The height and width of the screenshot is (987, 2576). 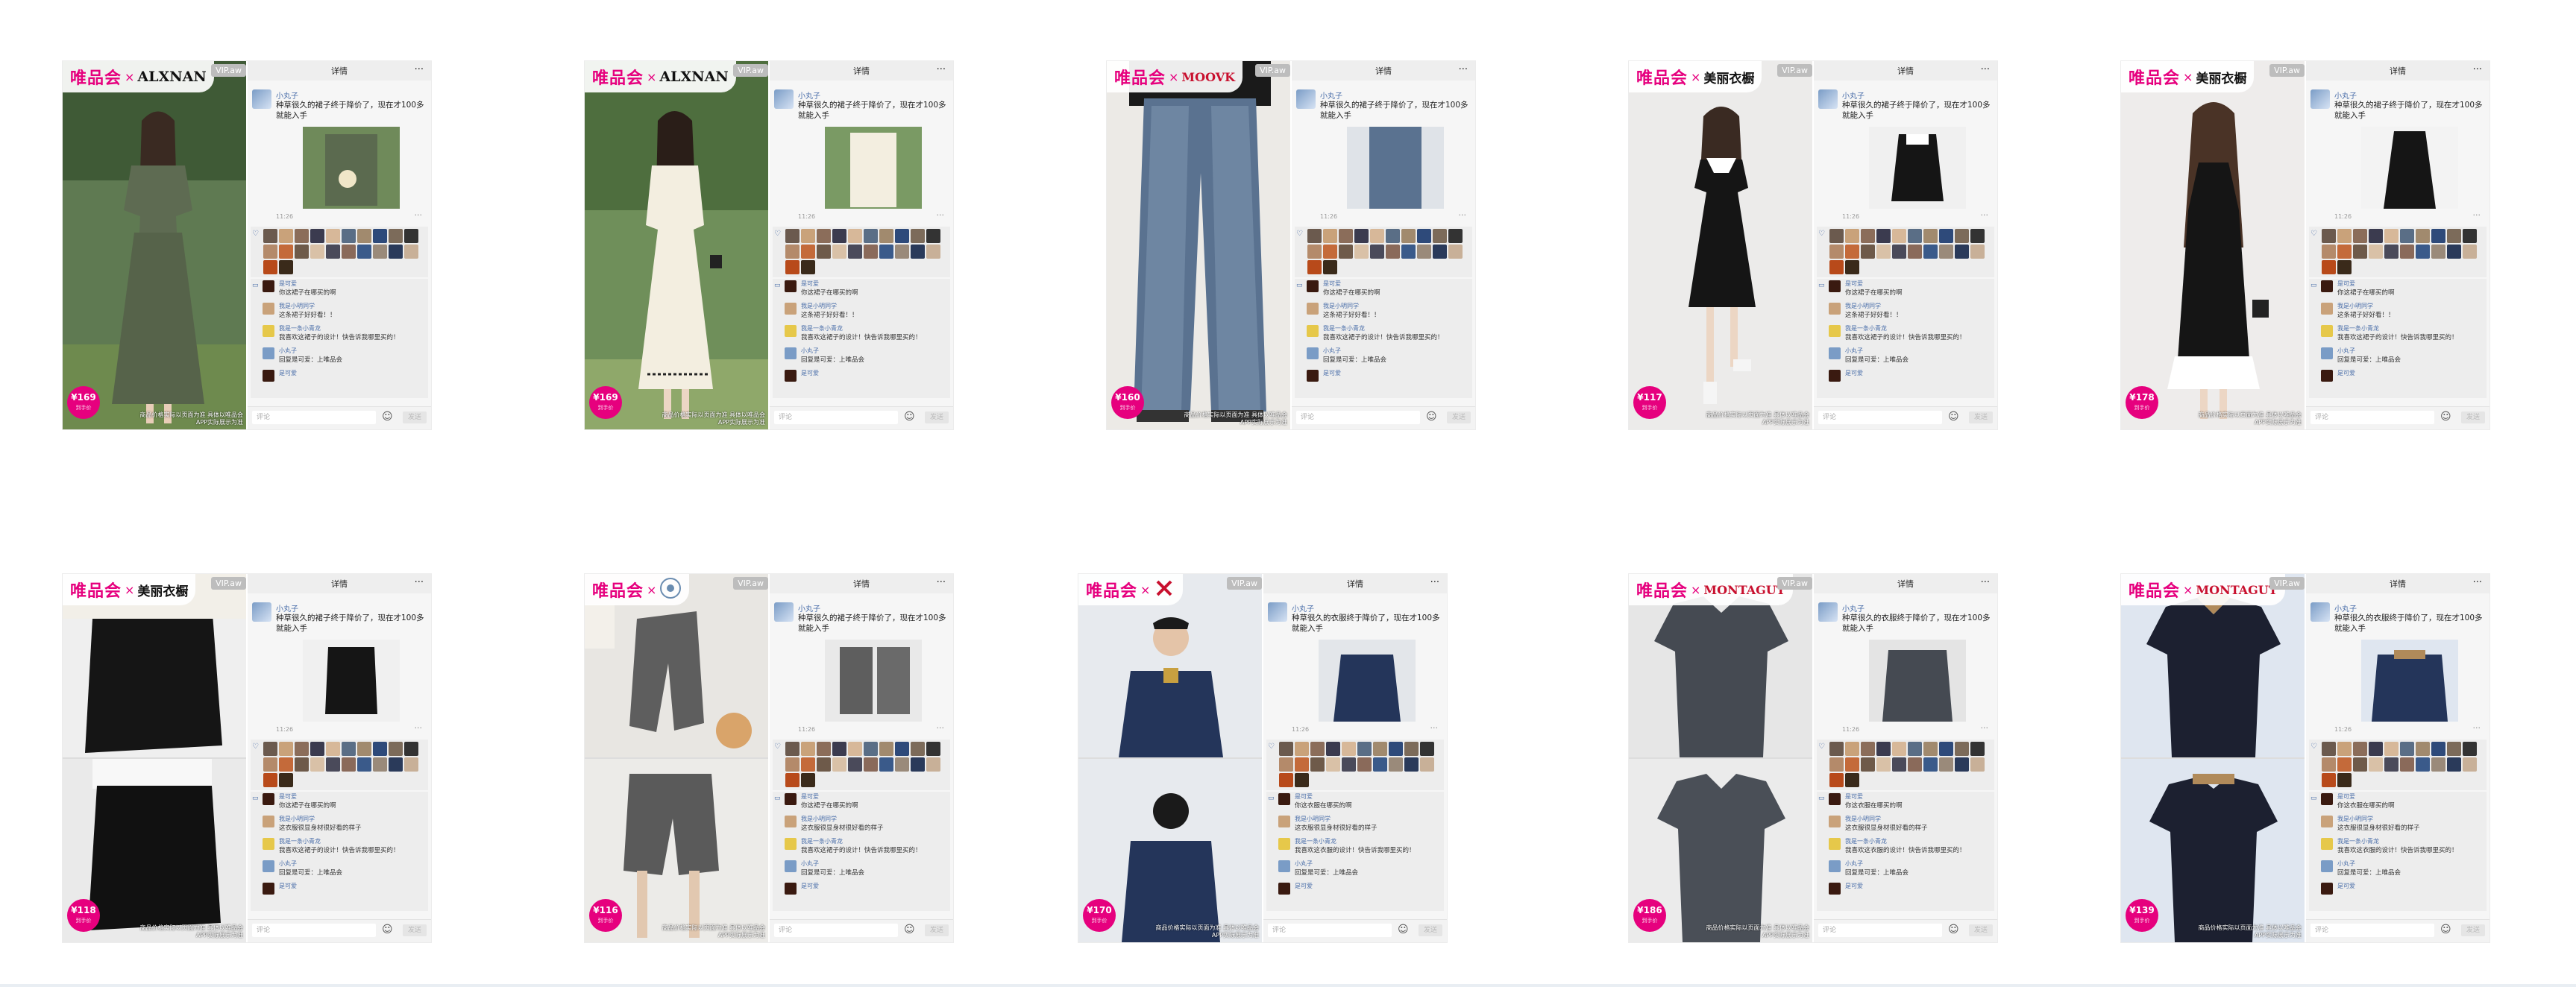 I want to click on model-black-dress-image, so click(x=1721, y=245).